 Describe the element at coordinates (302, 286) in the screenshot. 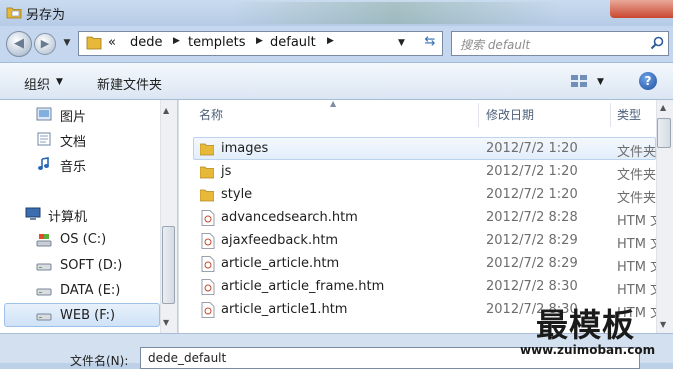

I see `file-name: article_article_frame.htm` at that location.